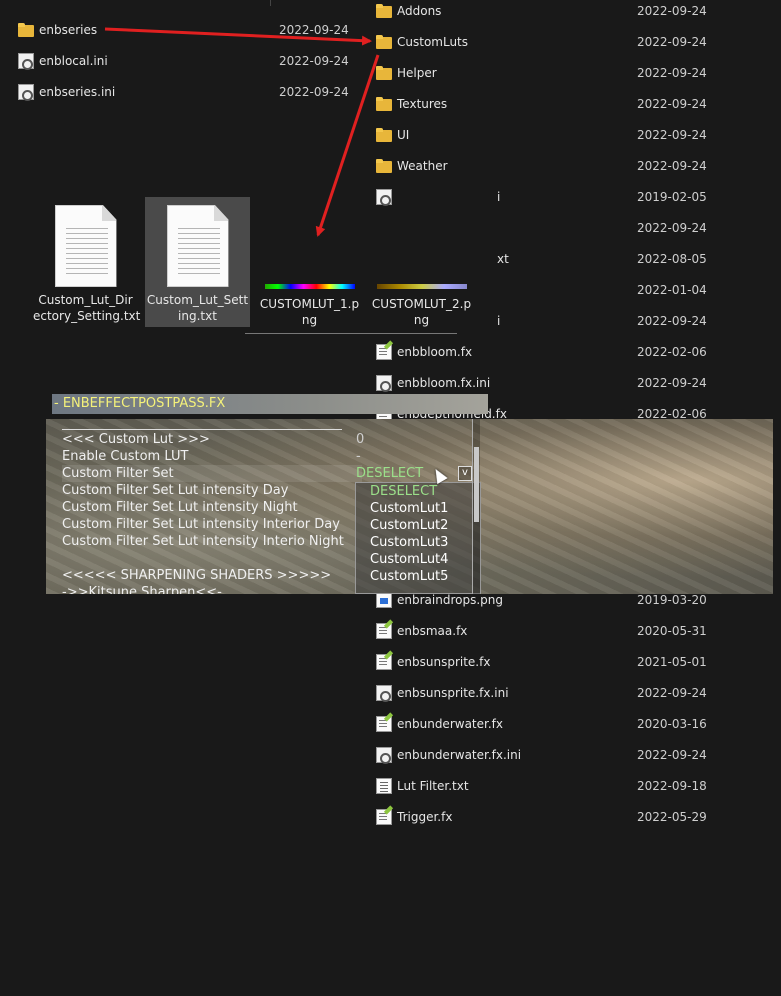 The image size is (781, 996). What do you see at coordinates (242, 132) in the screenshot?
I see `annotation-arrows` at bounding box center [242, 132].